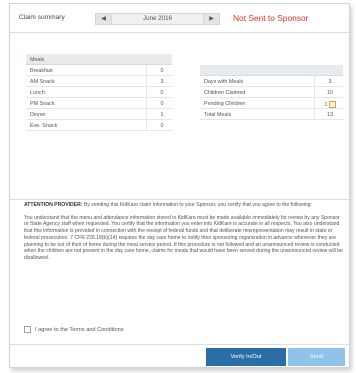 The height and width of the screenshot is (373, 356). What do you see at coordinates (42, 17) in the screenshot?
I see `panel-title: Claim summary` at bounding box center [42, 17].